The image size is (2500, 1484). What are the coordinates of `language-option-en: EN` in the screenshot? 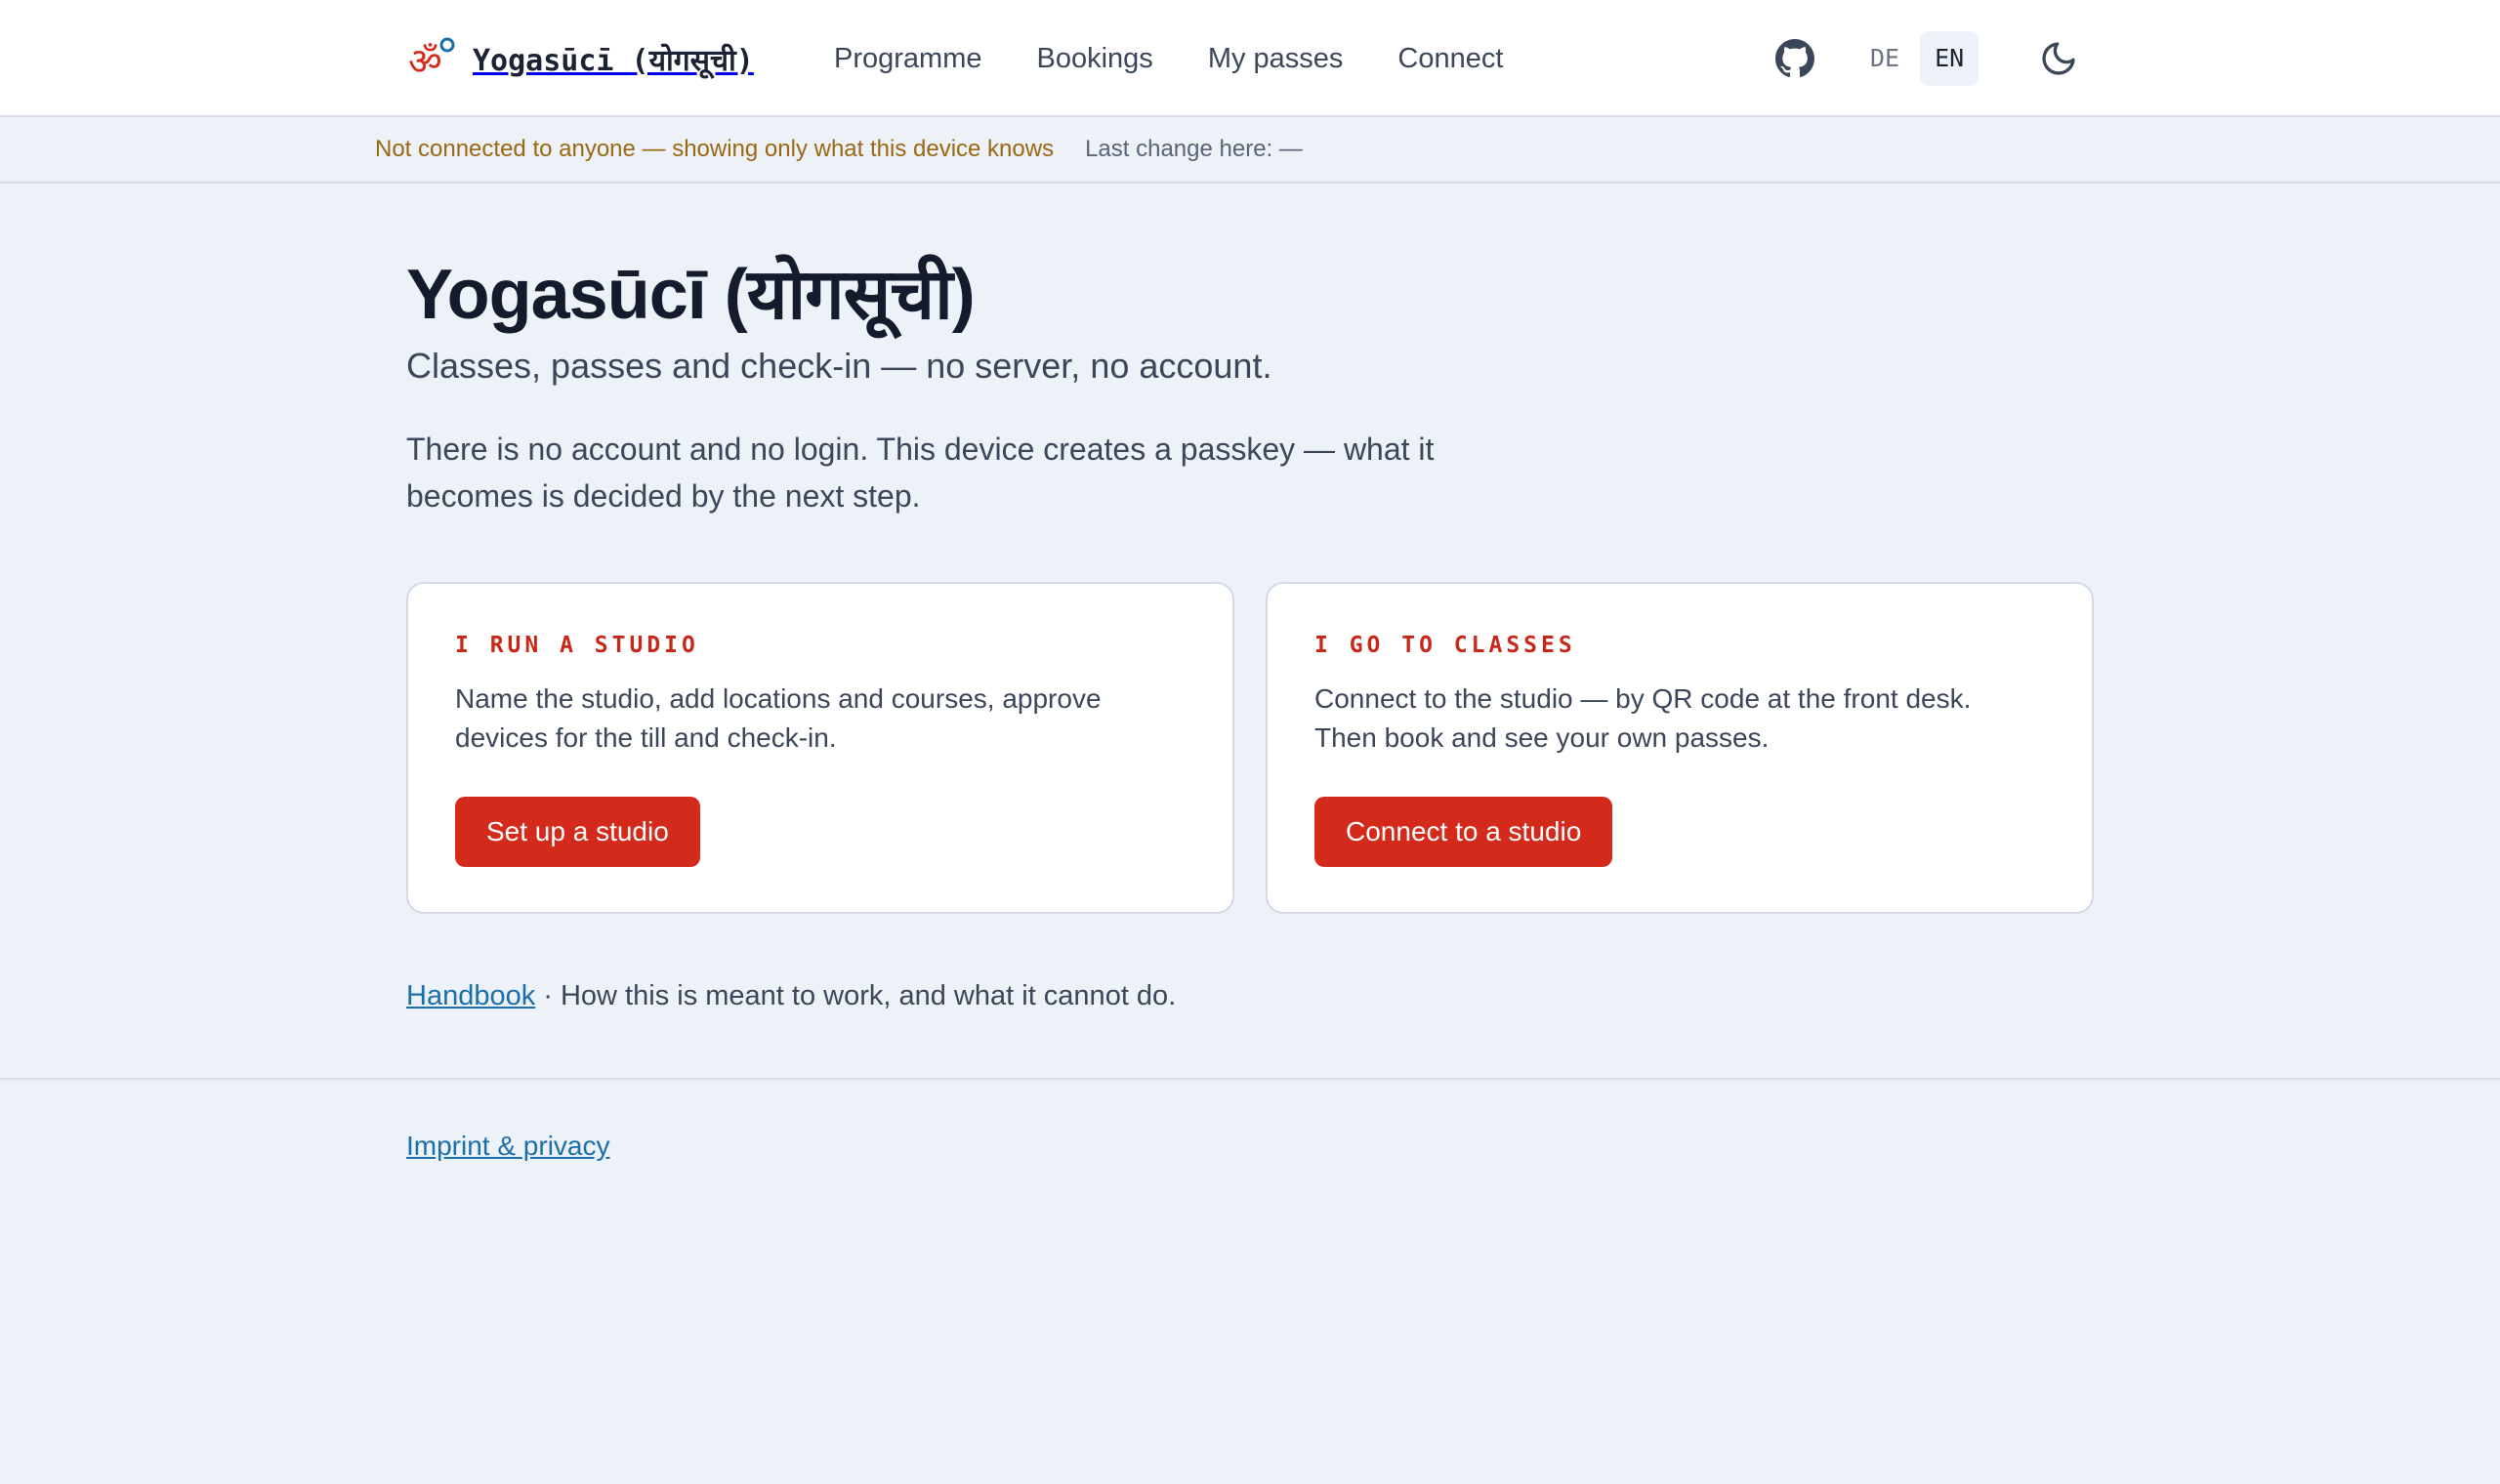 It's located at (1949, 59).